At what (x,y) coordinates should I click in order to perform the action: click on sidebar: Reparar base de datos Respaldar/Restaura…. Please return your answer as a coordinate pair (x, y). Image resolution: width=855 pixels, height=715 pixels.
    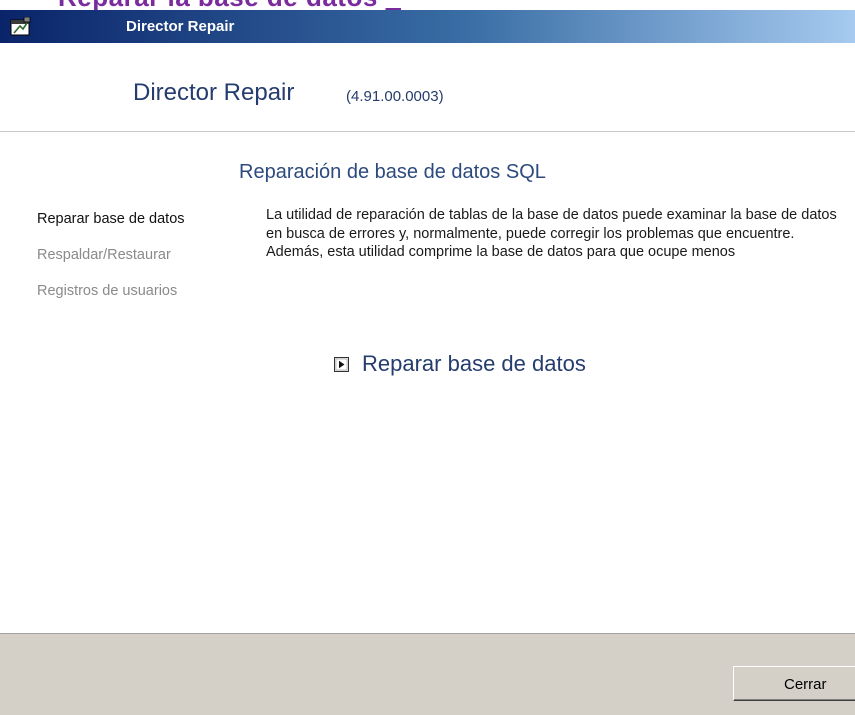
    Looking at the image, I should click on (137, 264).